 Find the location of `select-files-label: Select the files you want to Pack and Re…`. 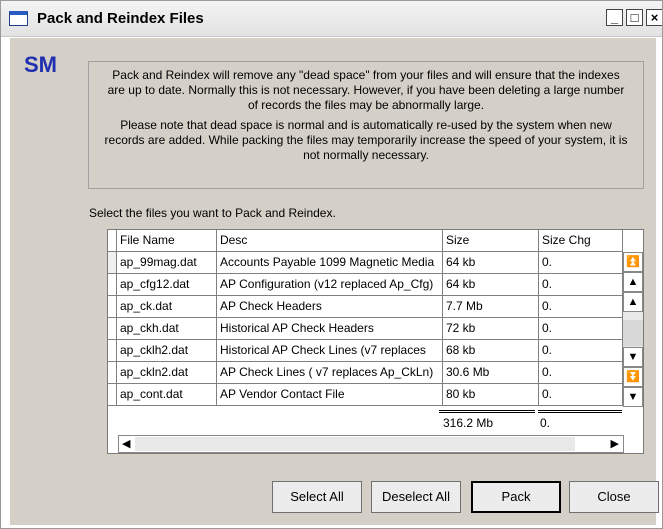

select-files-label: Select the files you want to Pack and Re… is located at coordinates (212, 213).